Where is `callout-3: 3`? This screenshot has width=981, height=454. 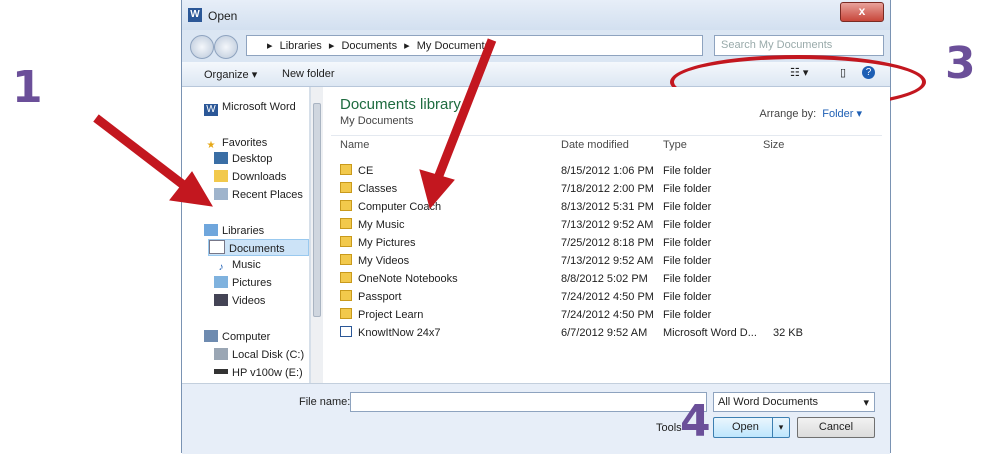
callout-3: 3 is located at coordinates (960, 63).